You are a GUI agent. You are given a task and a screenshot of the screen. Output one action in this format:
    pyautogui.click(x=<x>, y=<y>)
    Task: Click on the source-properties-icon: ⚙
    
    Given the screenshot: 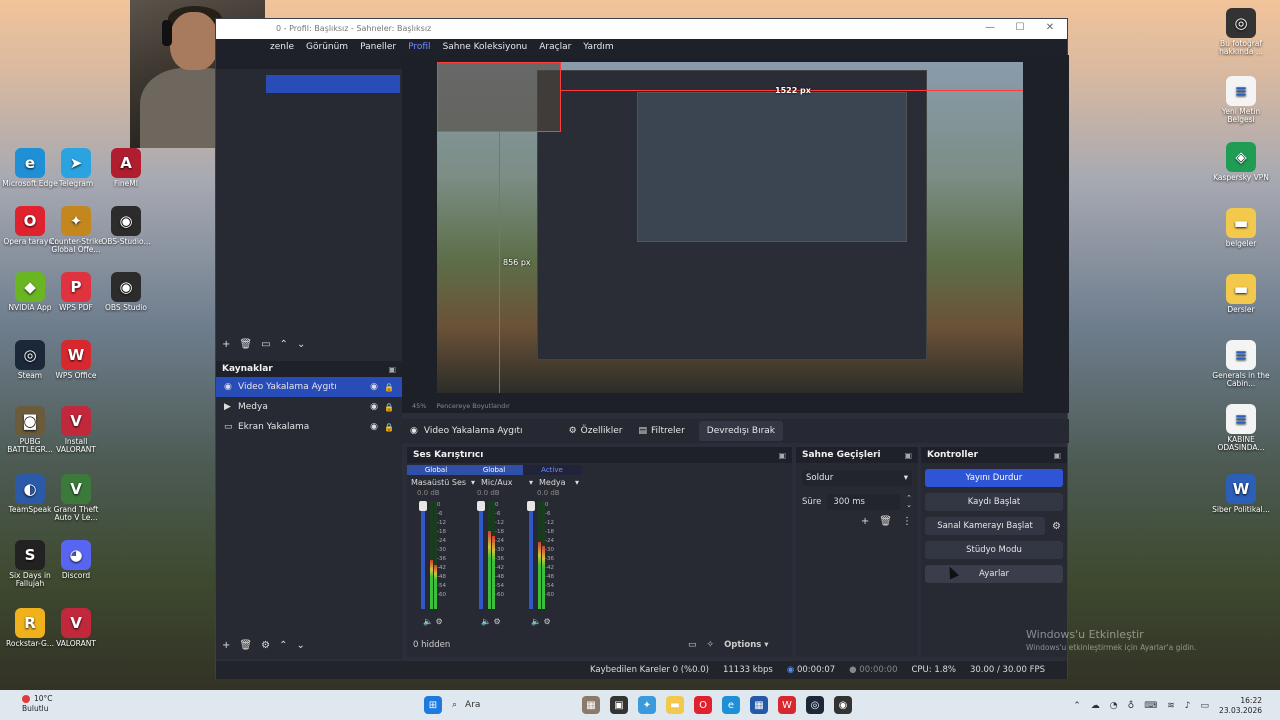 What is the action you would take?
    pyautogui.click(x=265, y=645)
    